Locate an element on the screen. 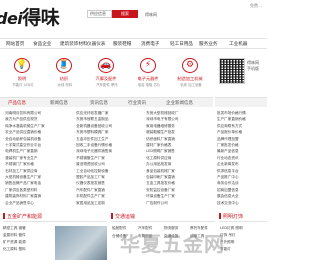 The image size is (320, 264). list-item: 企业产品销售中心 is located at coordinates (36, 203).